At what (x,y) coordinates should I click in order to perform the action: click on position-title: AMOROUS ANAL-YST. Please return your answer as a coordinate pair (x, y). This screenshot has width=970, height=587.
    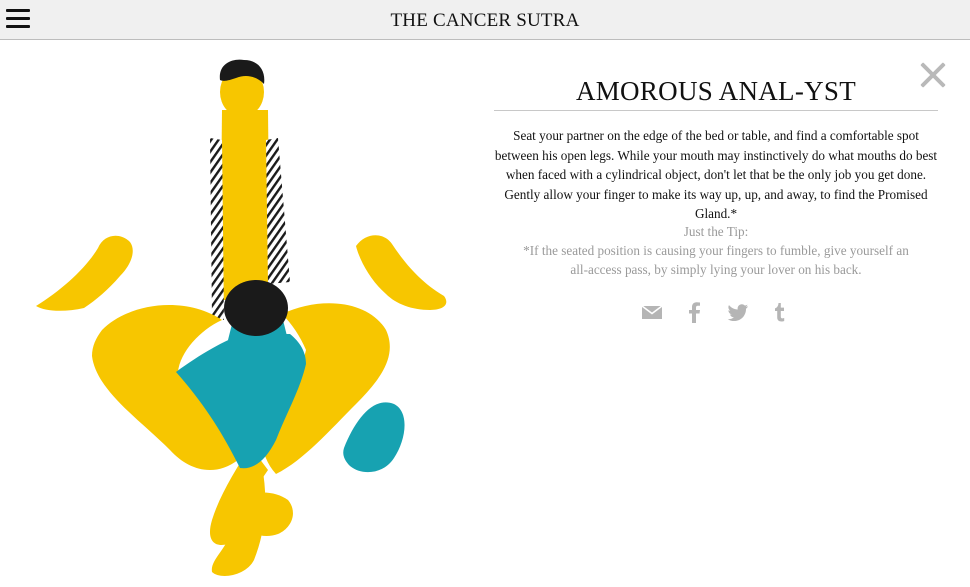
    Looking at the image, I should click on (716, 91).